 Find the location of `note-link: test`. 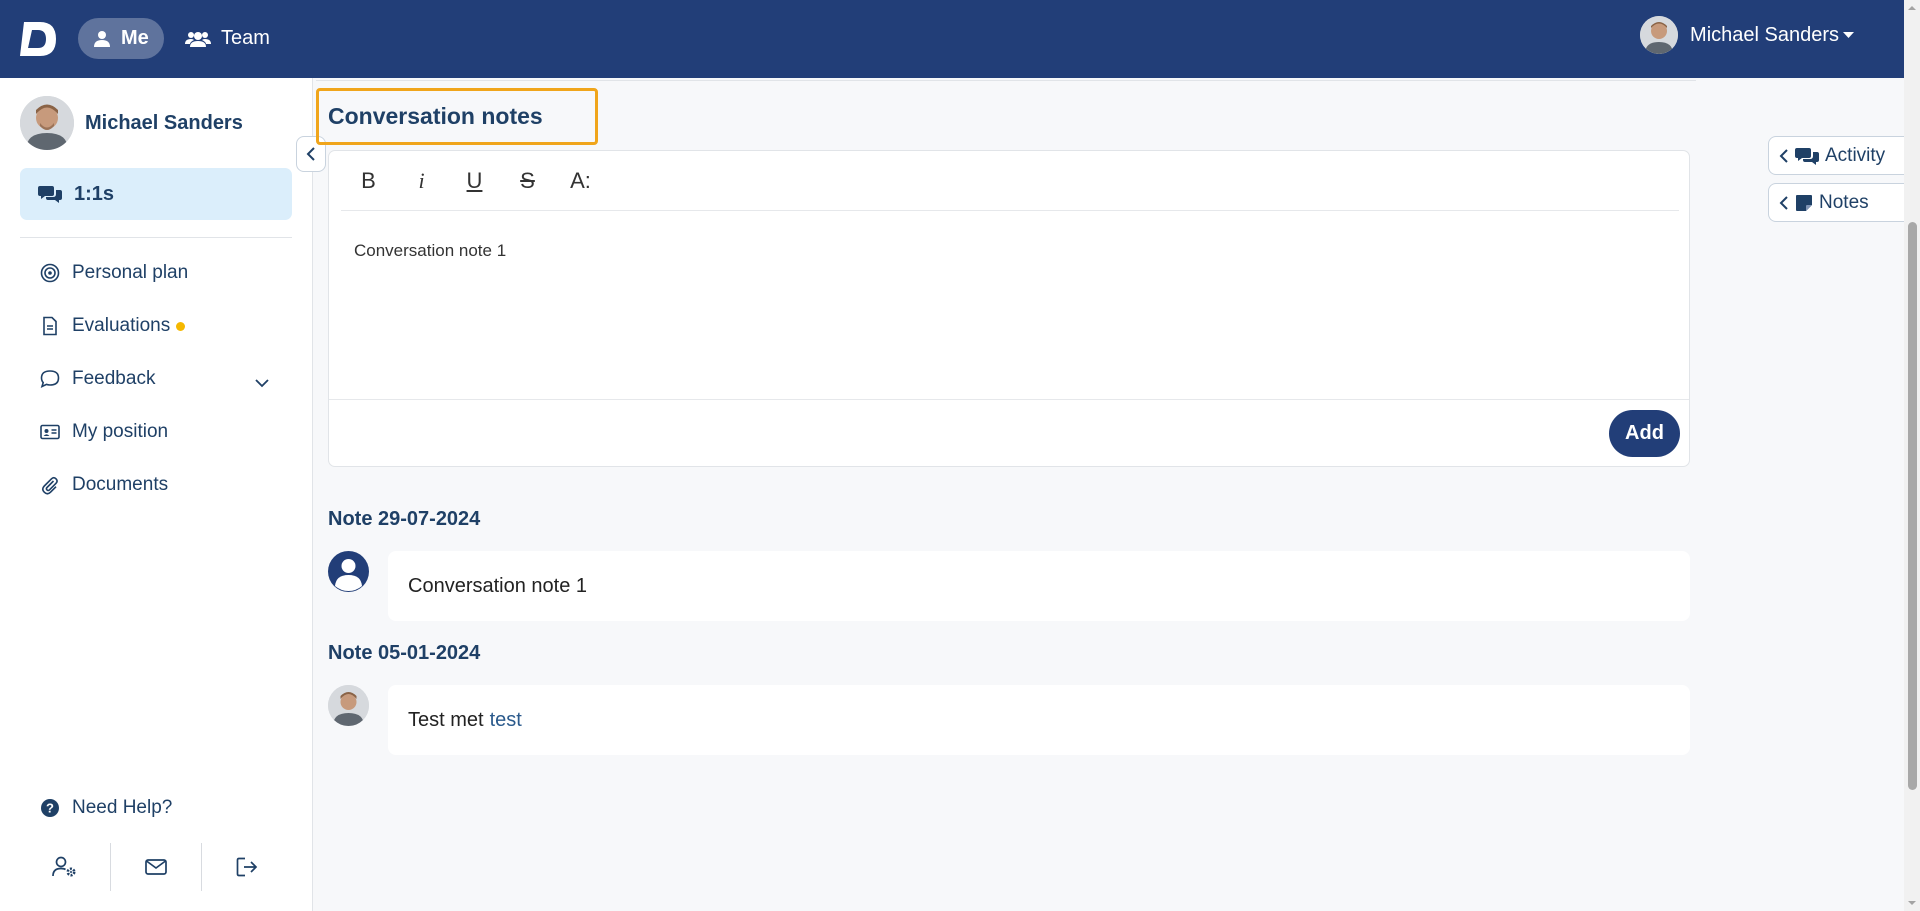

note-link: test is located at coordinates (506, 720).